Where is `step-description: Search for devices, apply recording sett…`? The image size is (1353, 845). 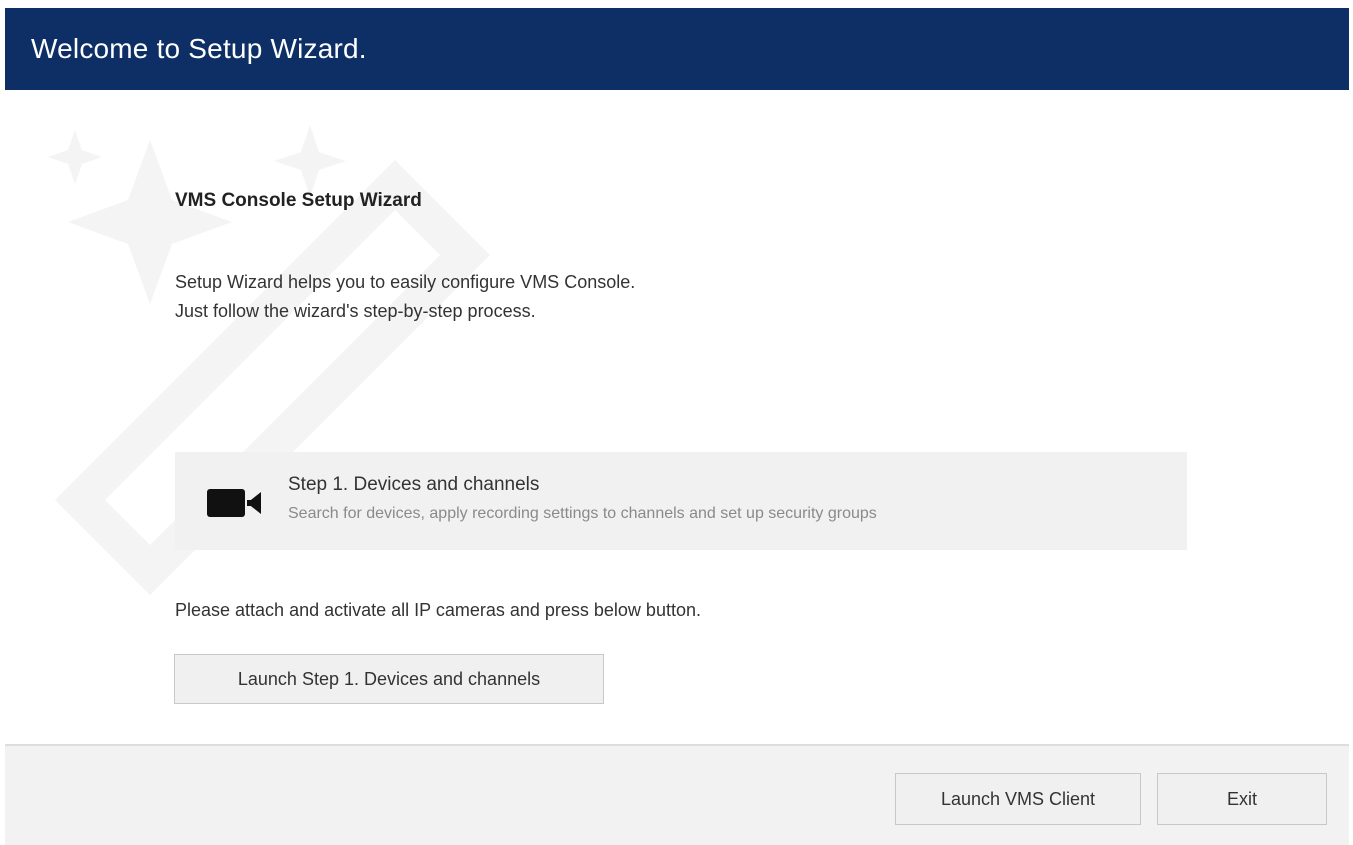
step-description: Search for devices, apply recording sett… is located at coordinates (582, 513).